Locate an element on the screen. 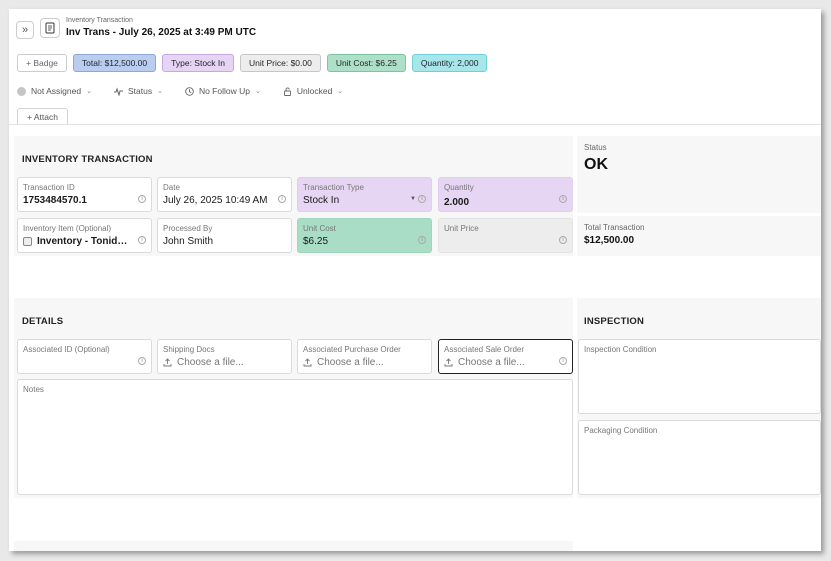 This screenshot has width=831, height=561. document-icon is located at coordinates (50, 28).